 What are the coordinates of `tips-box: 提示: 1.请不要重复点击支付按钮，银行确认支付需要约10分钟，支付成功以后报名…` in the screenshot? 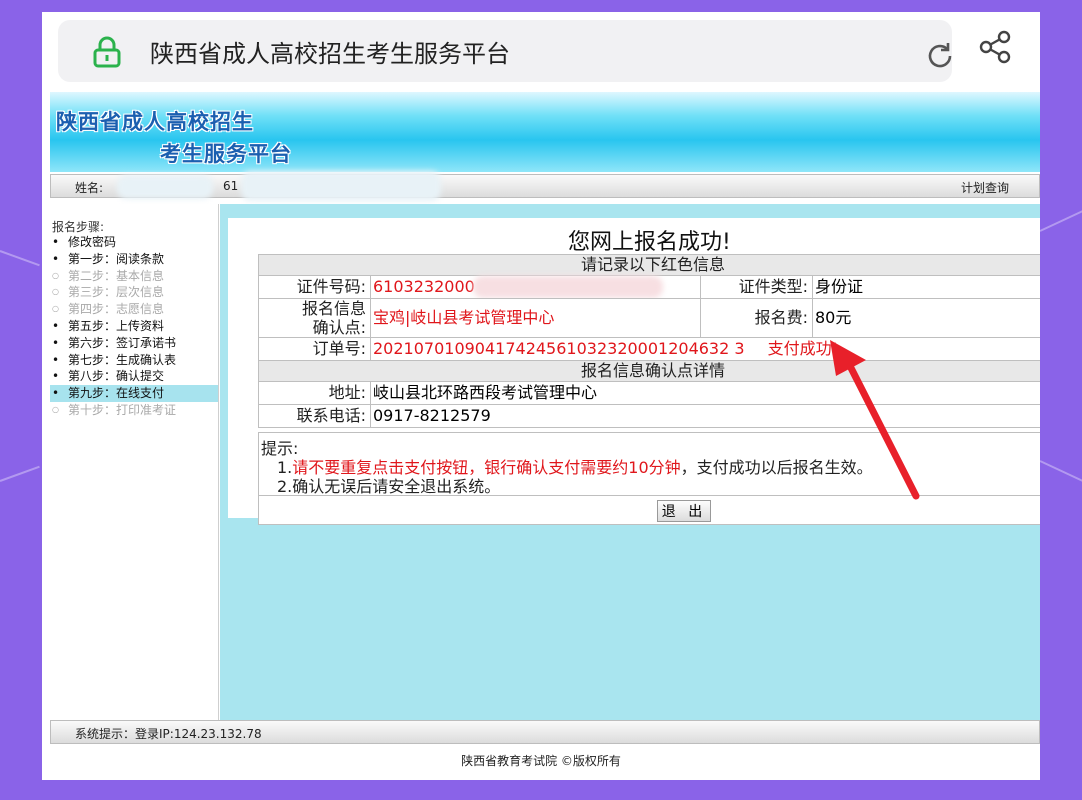 It's located at (649, 464).